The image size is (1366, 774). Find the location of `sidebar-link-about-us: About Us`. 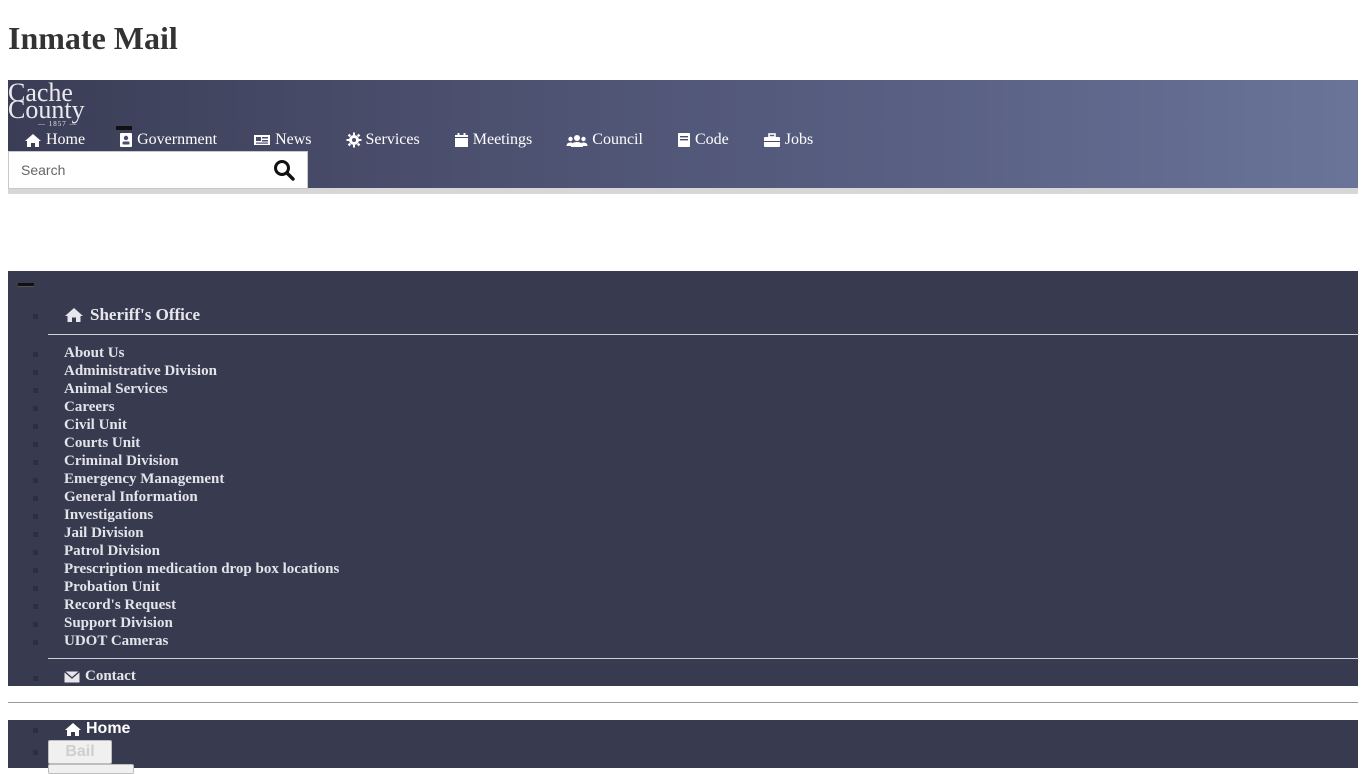

sidebar-link-about-us: About Us is located at coordinates (201, 353).